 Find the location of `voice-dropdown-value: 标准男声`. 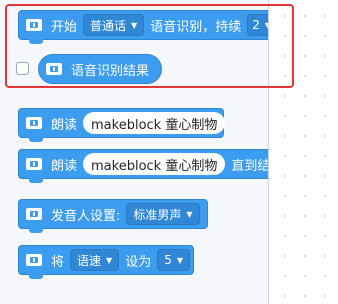

voice-dropdown-value: 标准男声 is located at coordinates (157, 214).